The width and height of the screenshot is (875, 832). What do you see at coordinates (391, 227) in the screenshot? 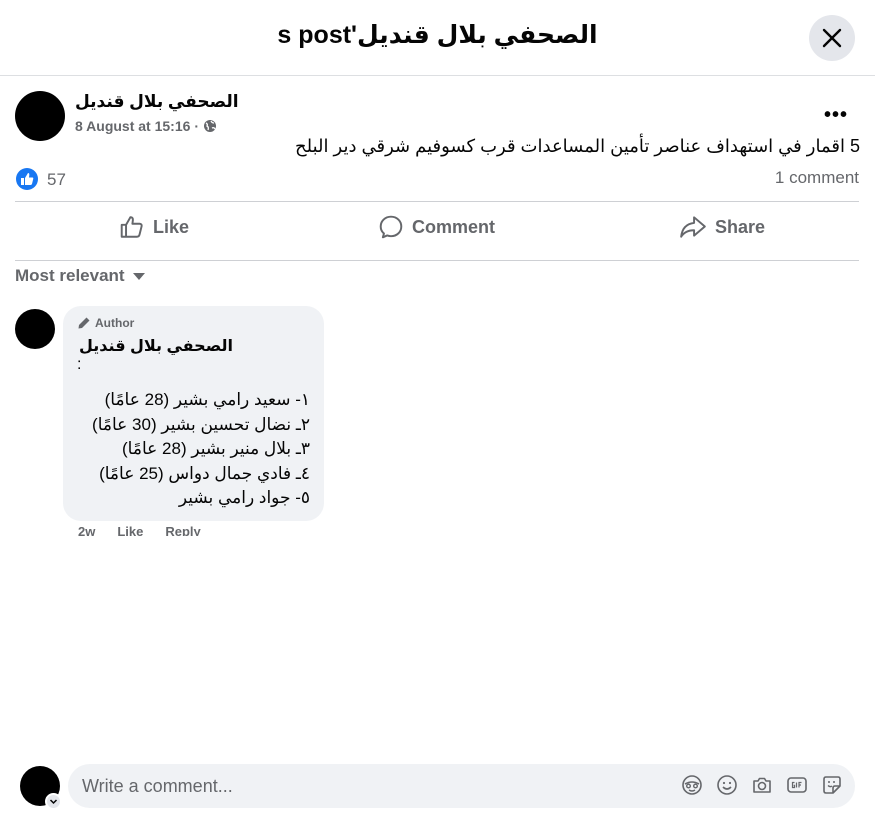
I see `comment-icon` at bounding box center [391, 227].